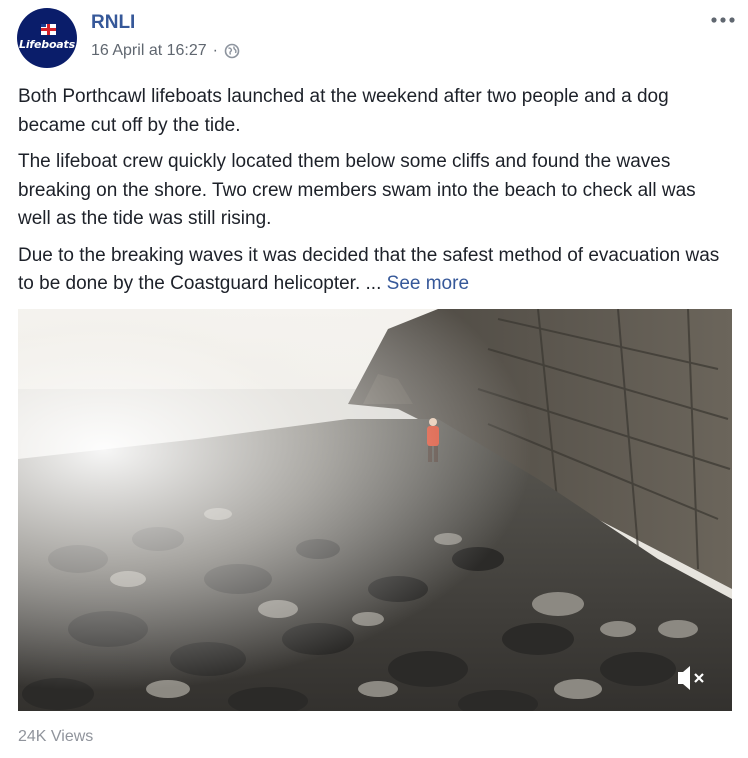  I want to click on rnli-flag-icon, so click(48, 29).